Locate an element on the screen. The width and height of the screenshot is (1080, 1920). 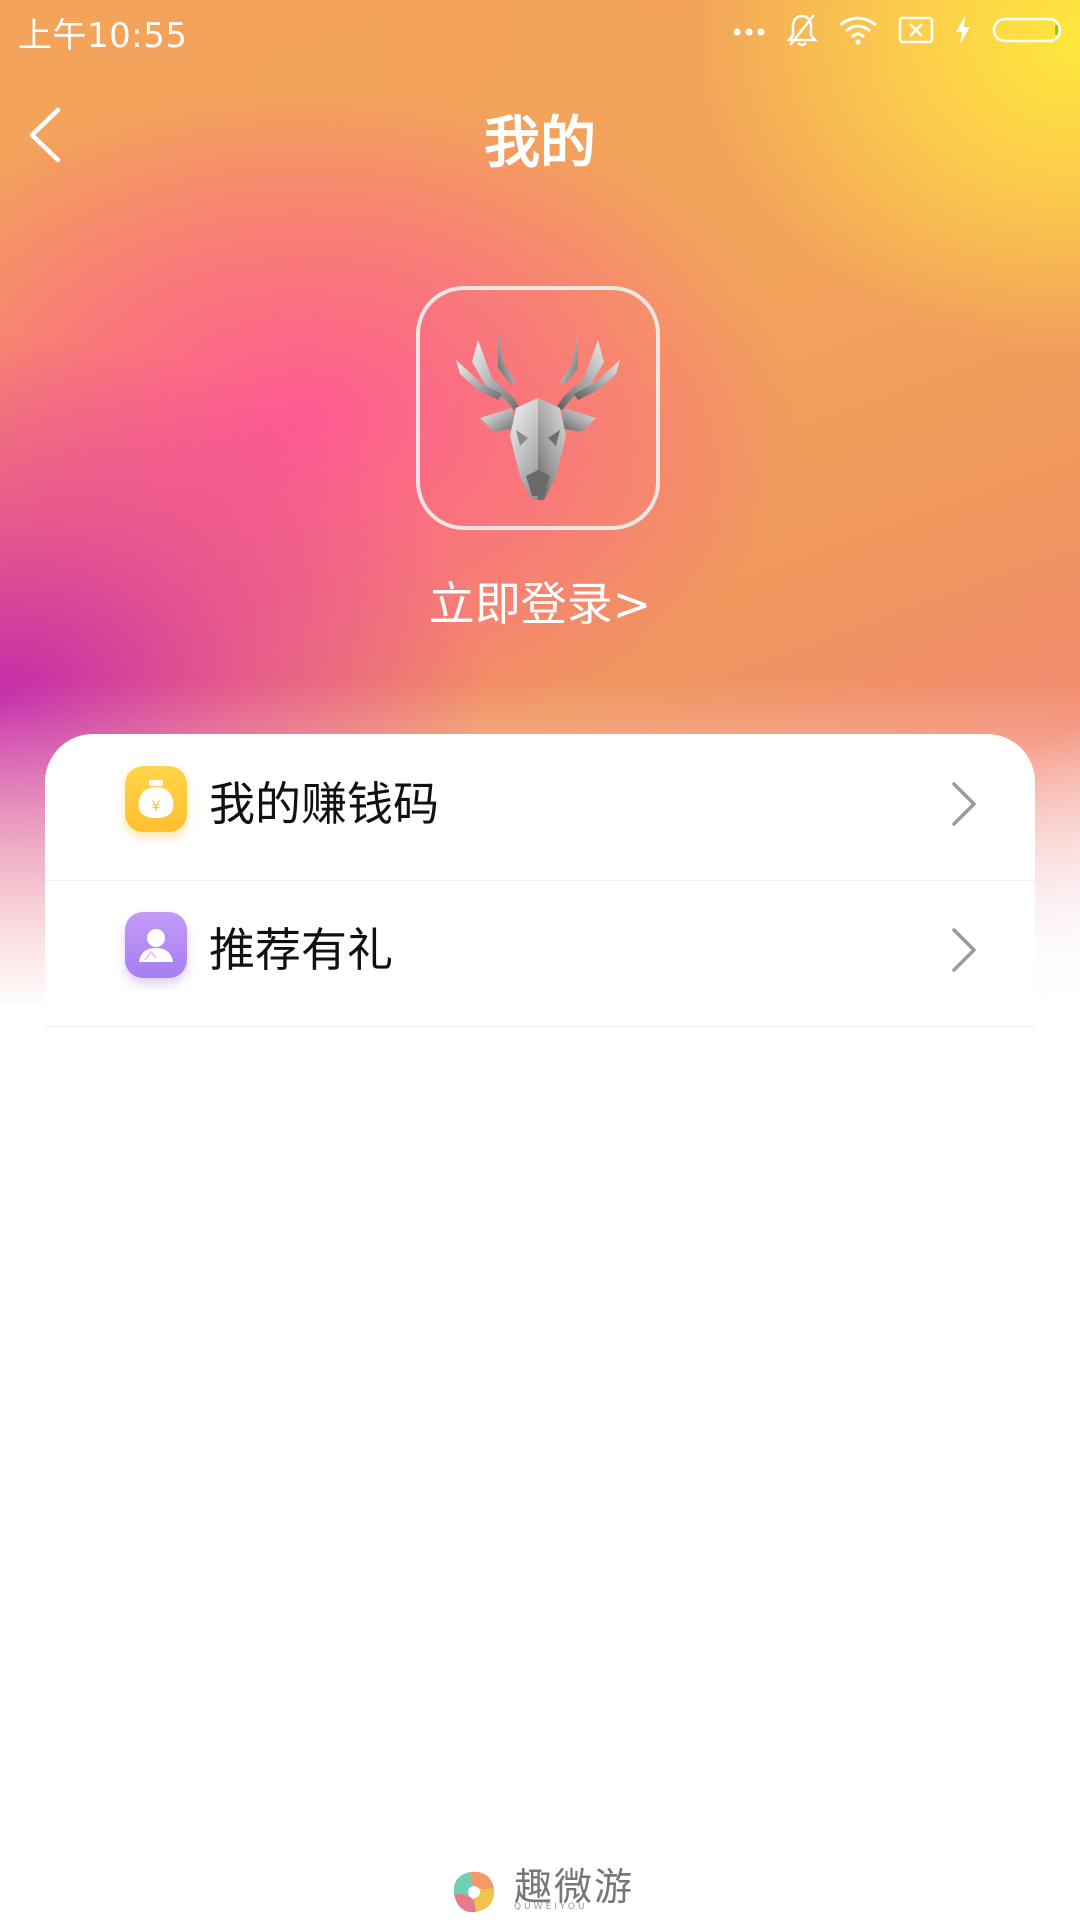
deer-head-icon is located at coordinates (538, 416).